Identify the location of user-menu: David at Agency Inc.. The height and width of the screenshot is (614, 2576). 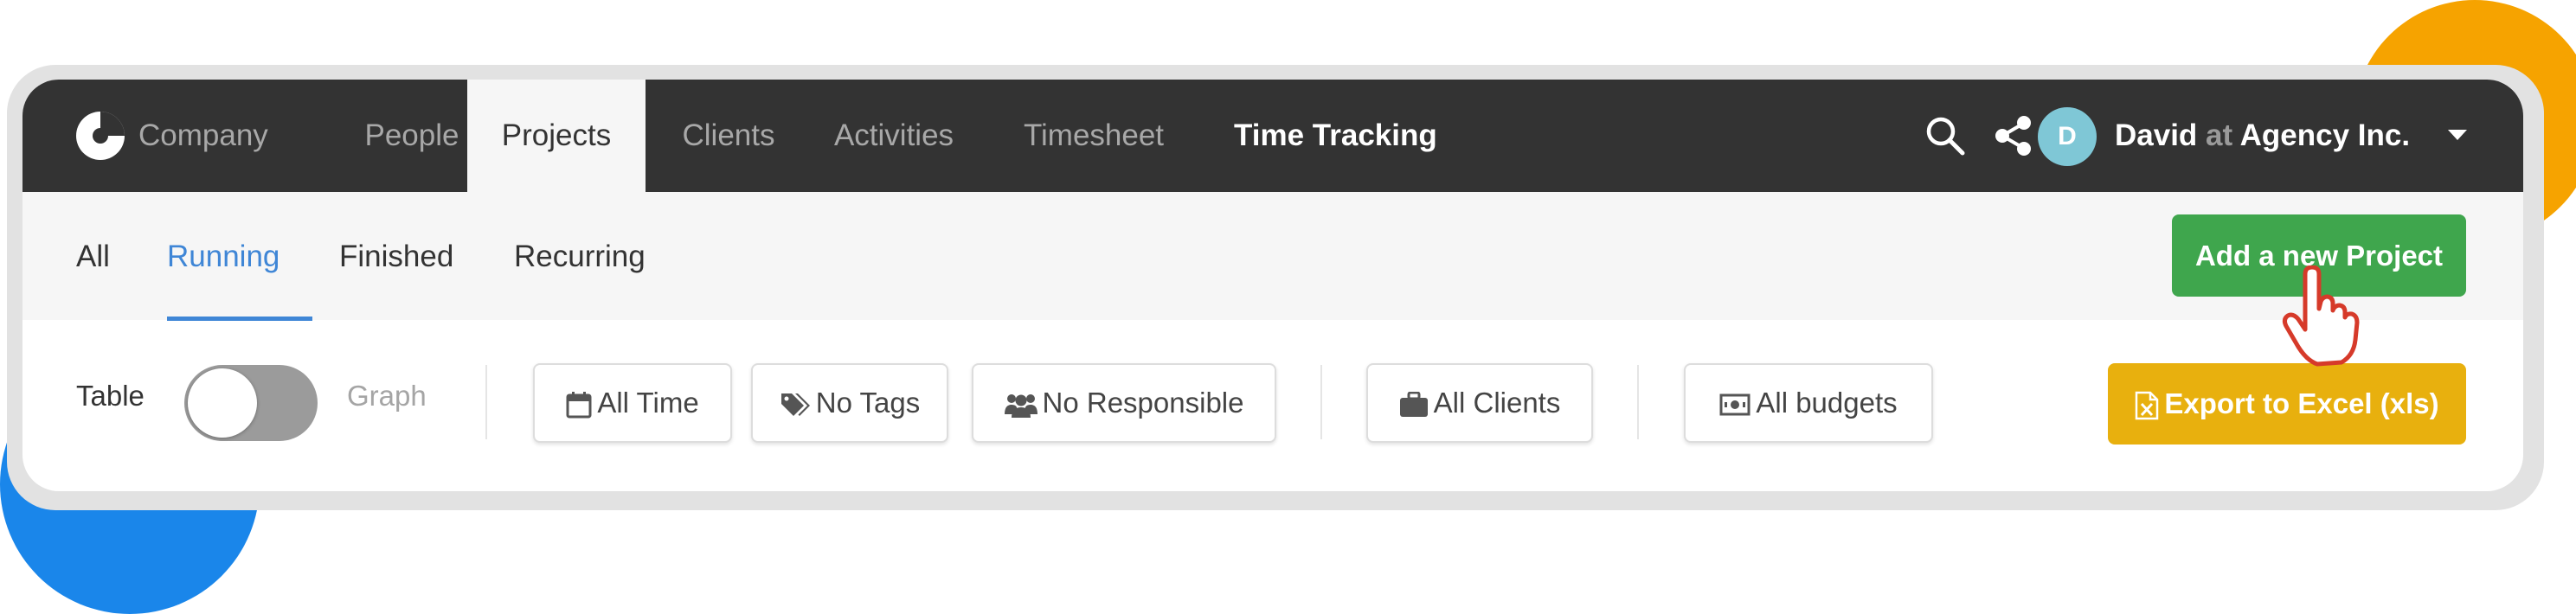
(2262, 136).